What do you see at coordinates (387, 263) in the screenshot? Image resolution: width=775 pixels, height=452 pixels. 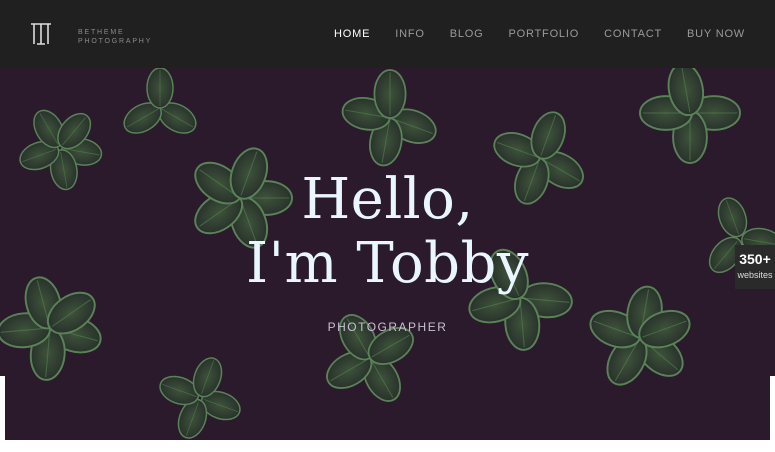 I see `hero-title-line2: I'm Tobby` at bounding box center [387, 263].